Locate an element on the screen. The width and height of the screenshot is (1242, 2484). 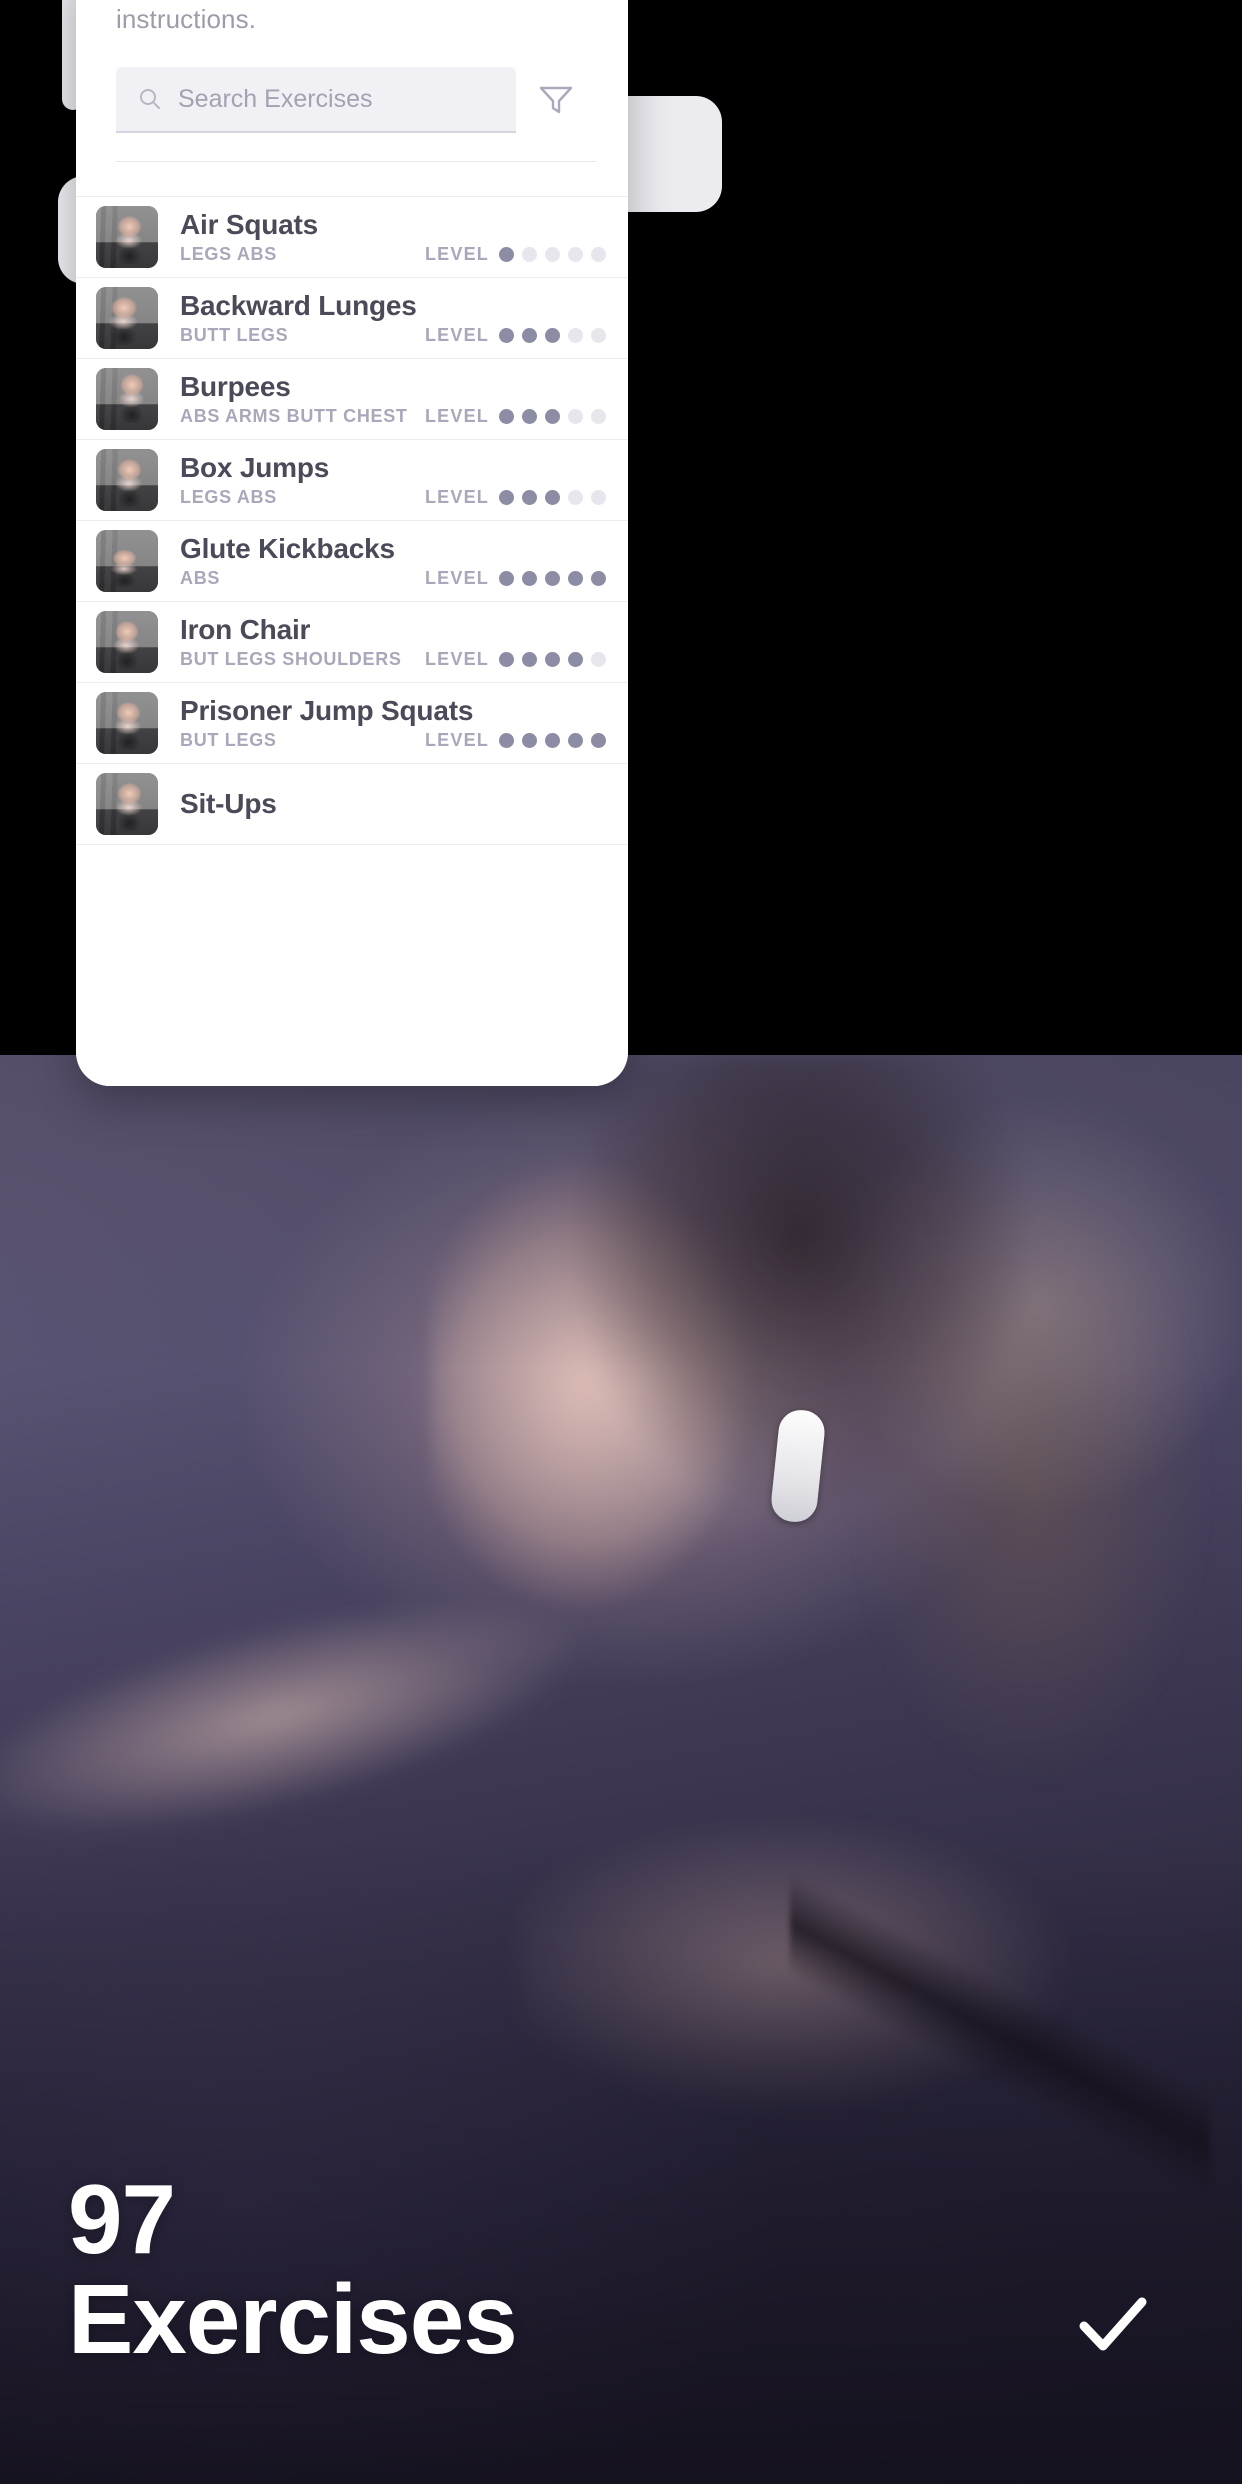
exercise-info: Iron Chair BUT LEGS SHOULDERS is located at coordinates (291, 642).